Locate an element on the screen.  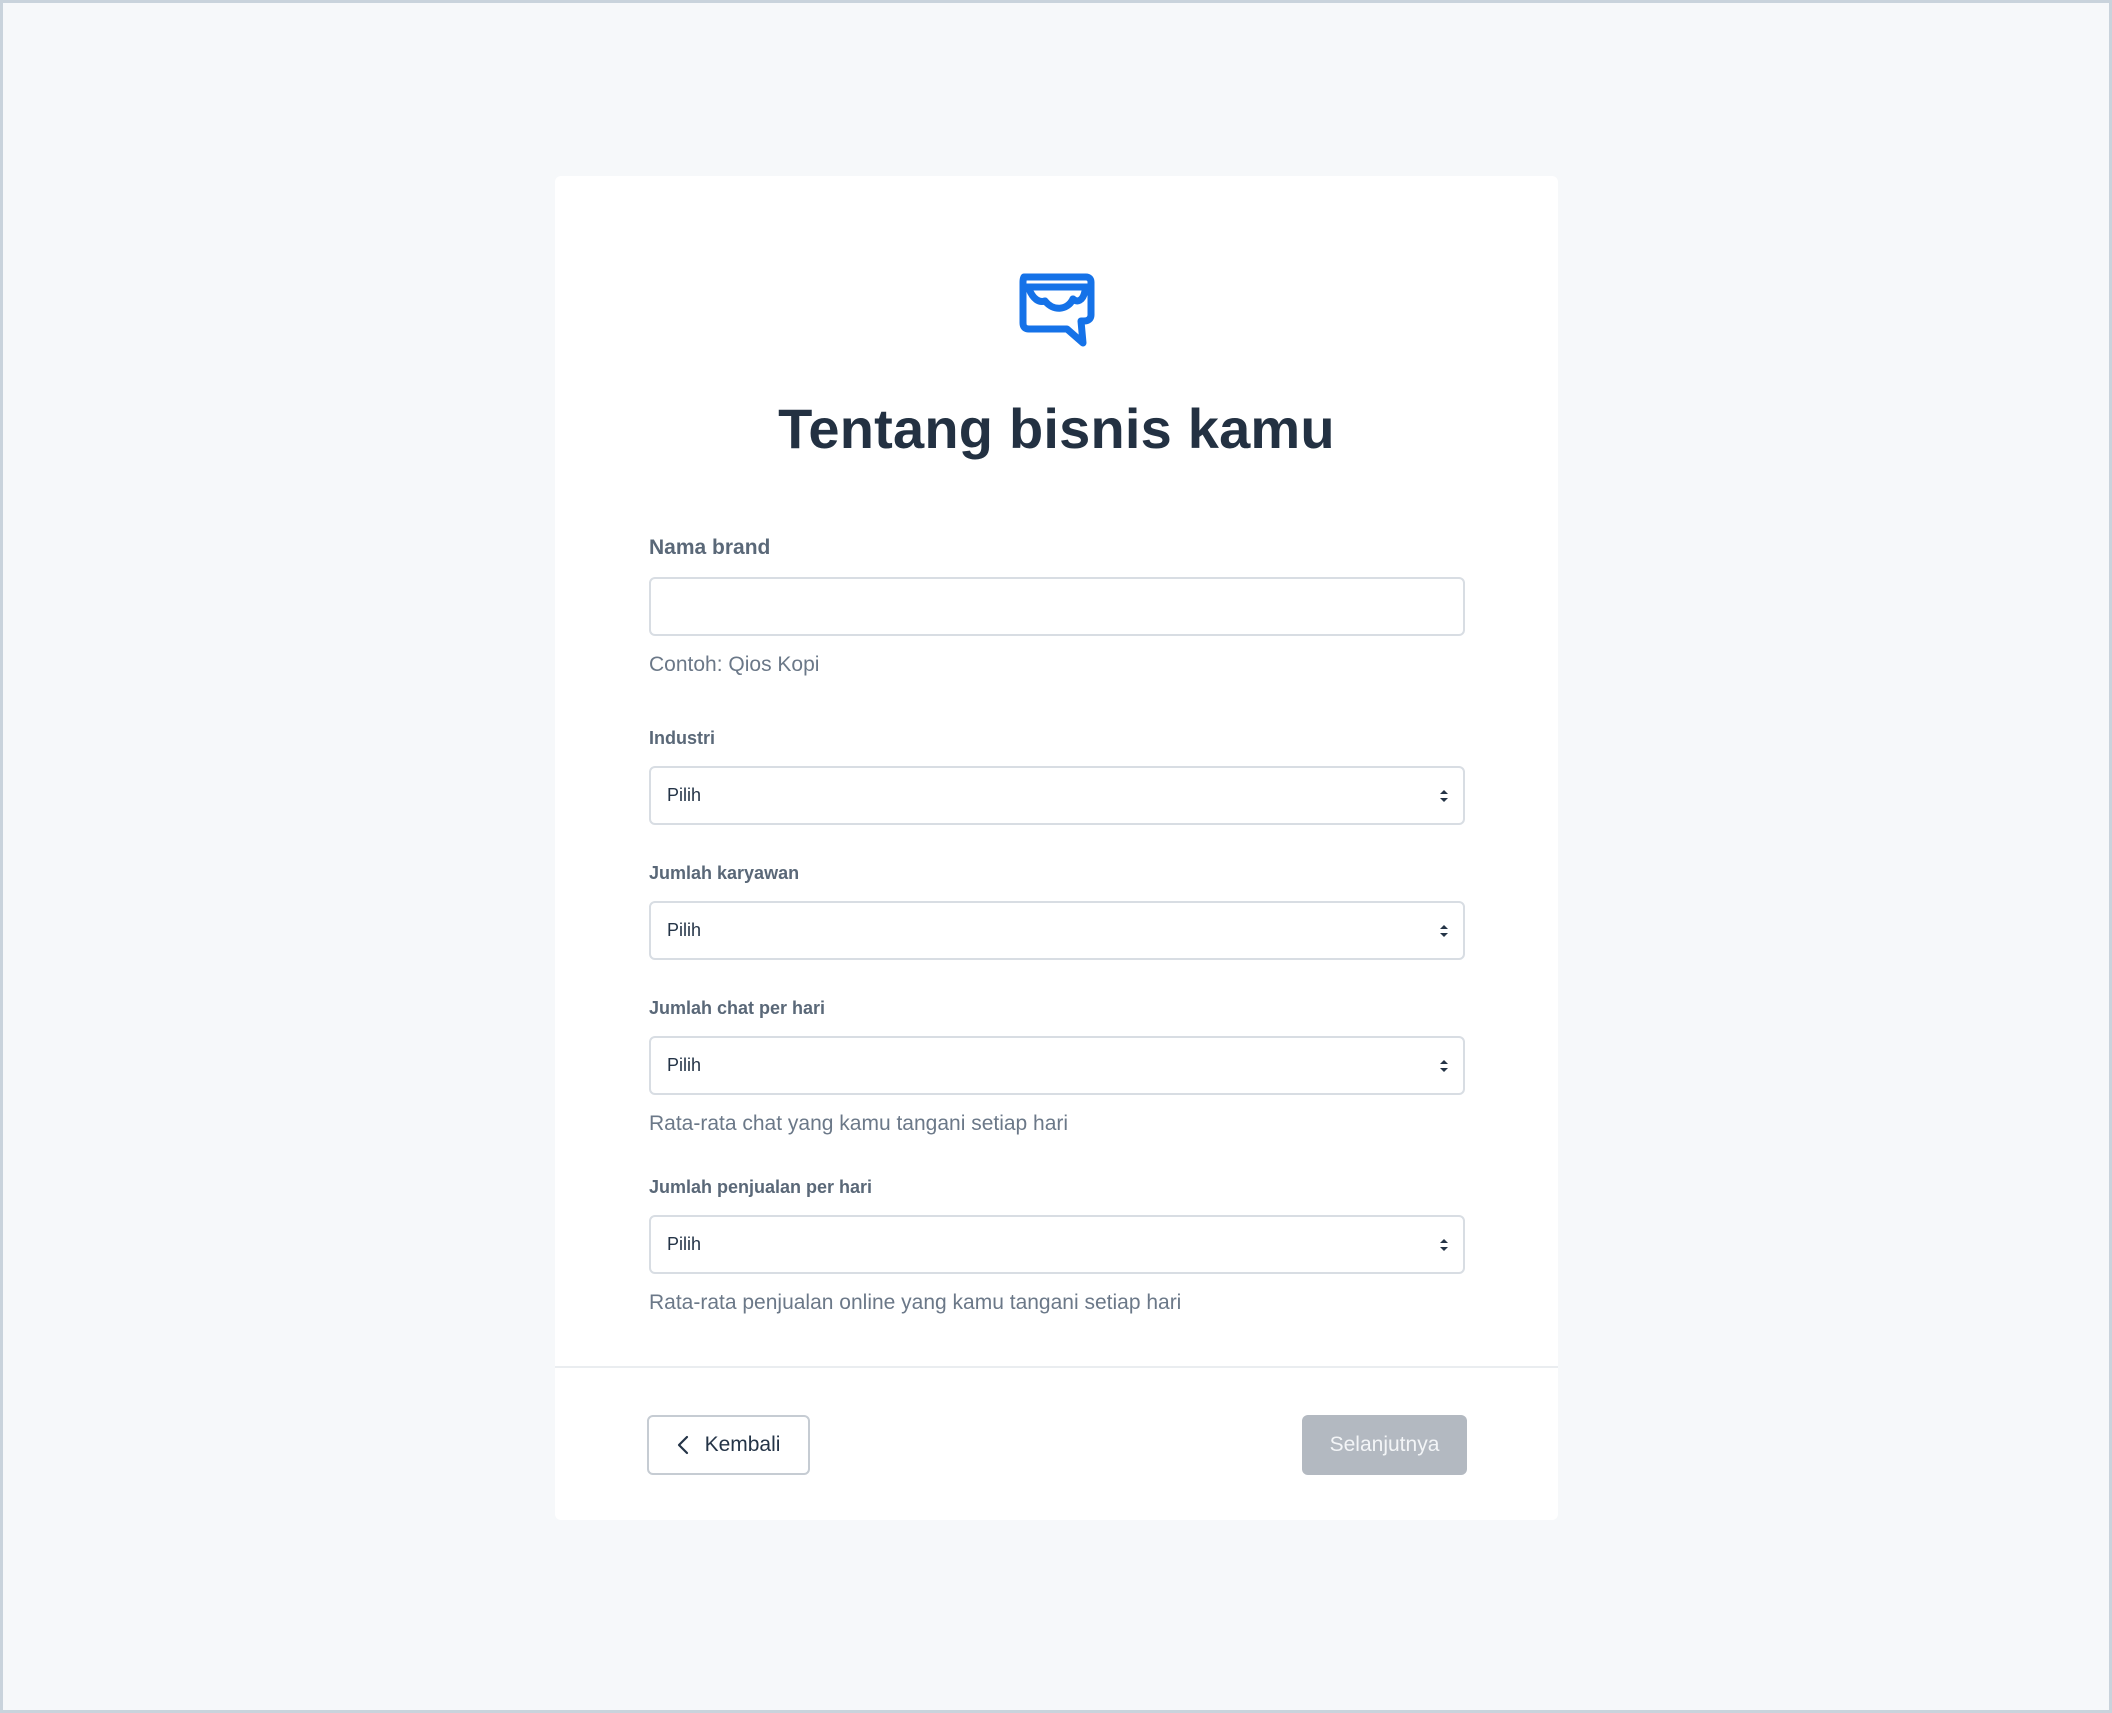
employees-select-value: Pilih is located at coordinates (684, 930).